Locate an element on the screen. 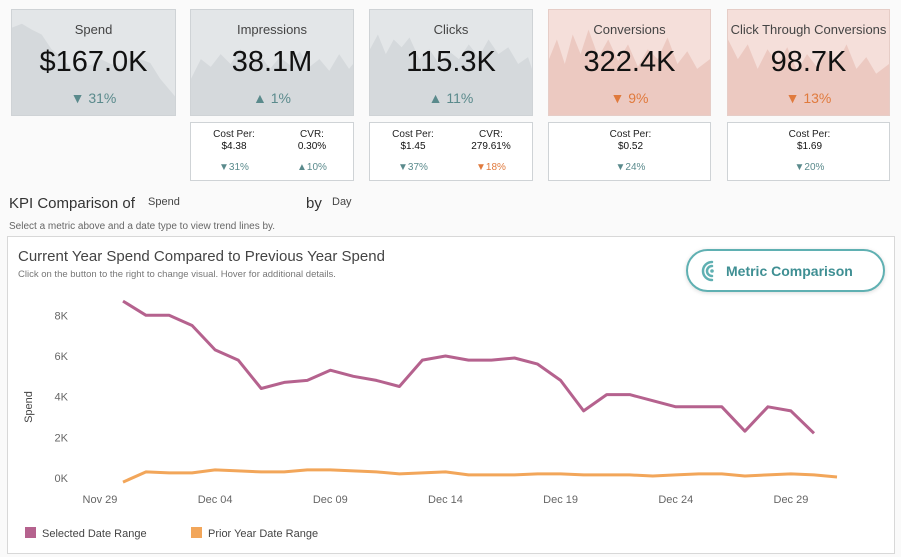  kpi-card-spend: Spend $167.0K ▼ 31% is located at coordinates (93, 62).